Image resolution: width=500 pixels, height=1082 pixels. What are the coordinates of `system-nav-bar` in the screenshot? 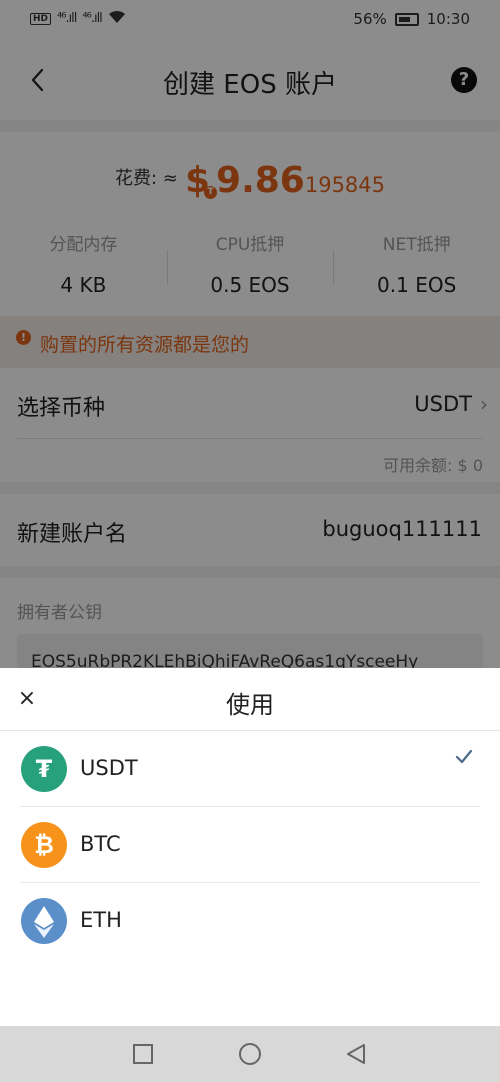 It's located at (250, 1054).